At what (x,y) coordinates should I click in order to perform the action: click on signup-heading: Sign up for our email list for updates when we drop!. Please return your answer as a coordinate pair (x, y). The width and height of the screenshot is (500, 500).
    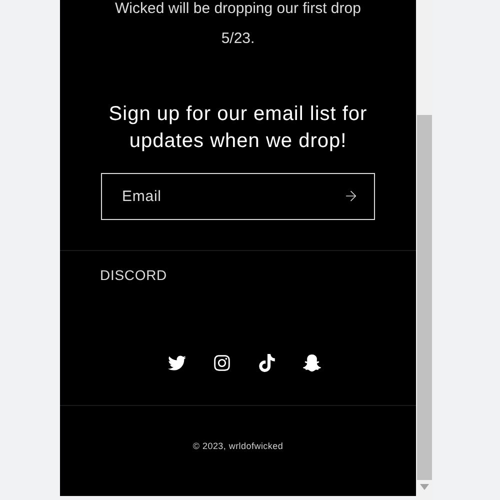
    Looking at the image, I should click on (238, 128).